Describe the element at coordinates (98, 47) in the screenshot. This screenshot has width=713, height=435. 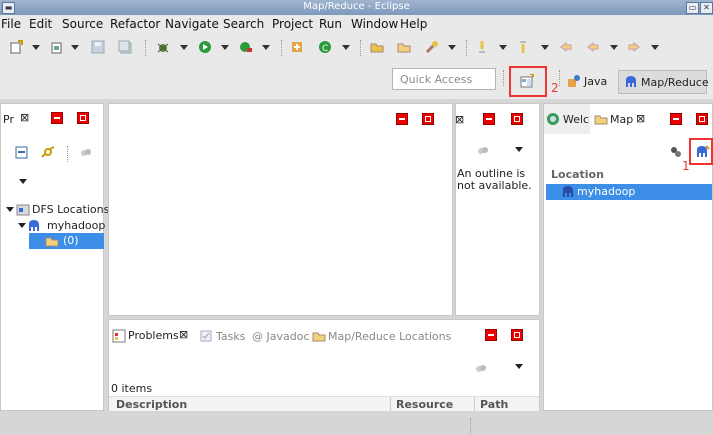
I see `save-icon` at that location.